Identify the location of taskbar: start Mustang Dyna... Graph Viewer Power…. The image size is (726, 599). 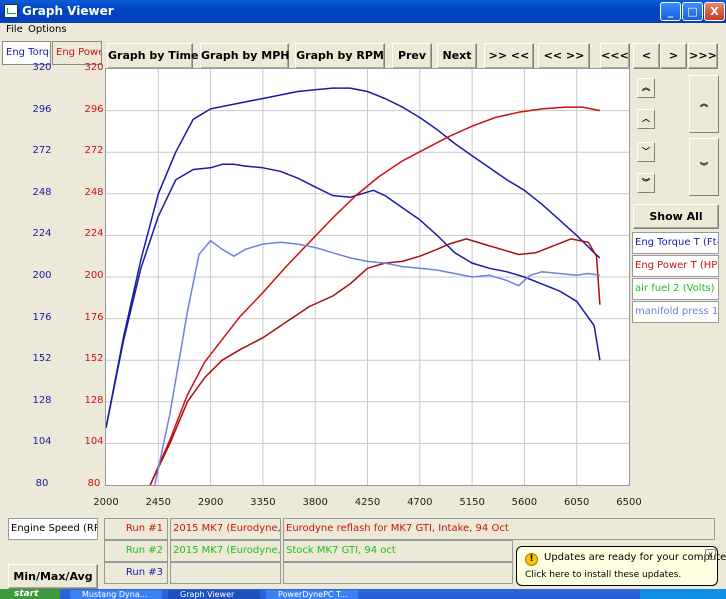
(363, 594).